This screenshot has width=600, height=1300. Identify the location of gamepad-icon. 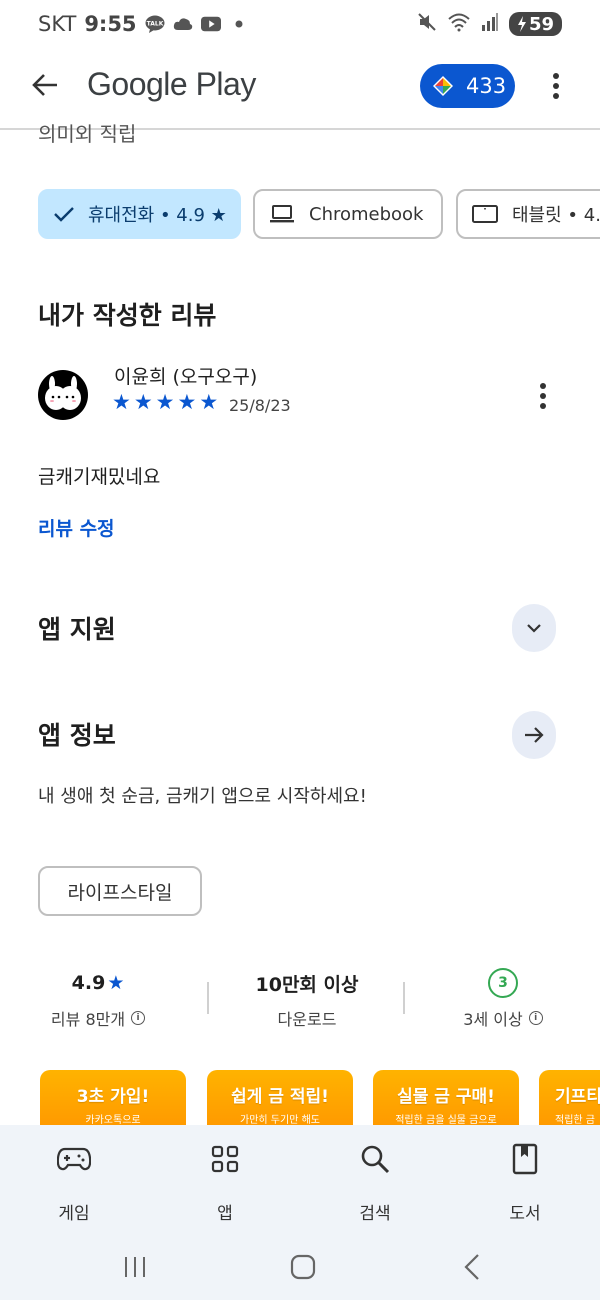
(74, 1159).